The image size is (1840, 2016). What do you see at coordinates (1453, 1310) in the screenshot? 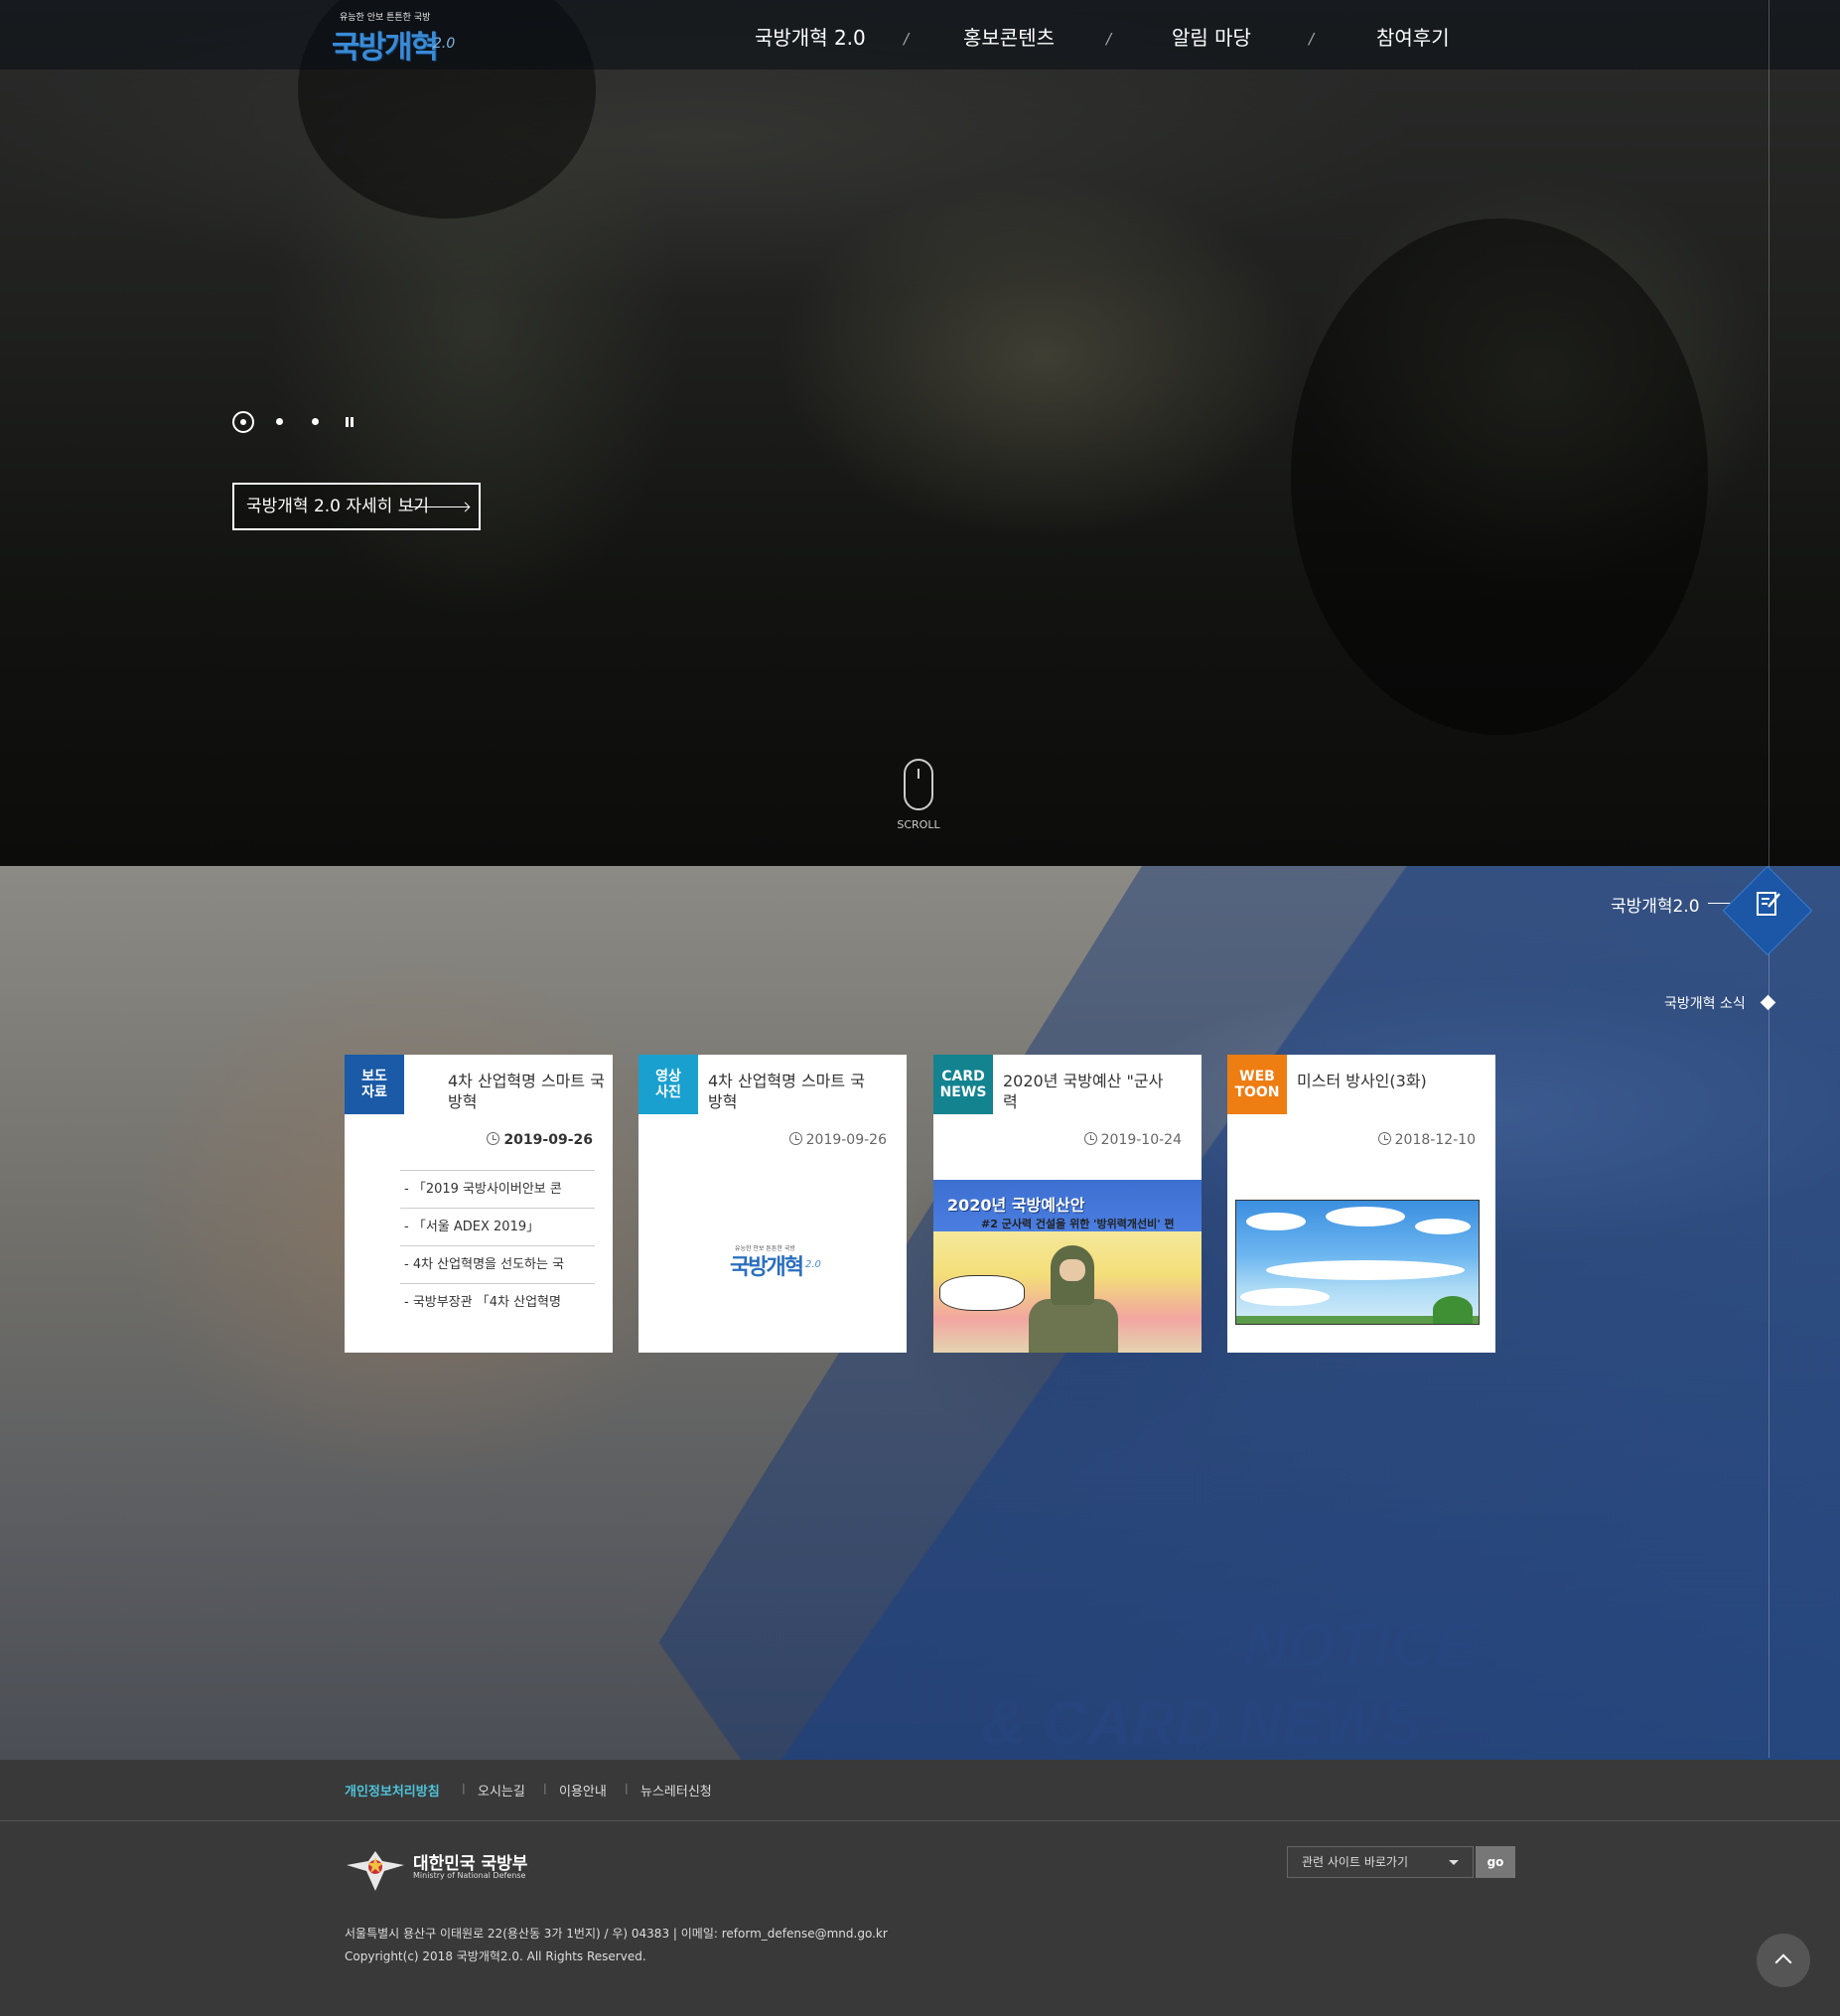
I see `tree` at bounding box center [1453, 1310].